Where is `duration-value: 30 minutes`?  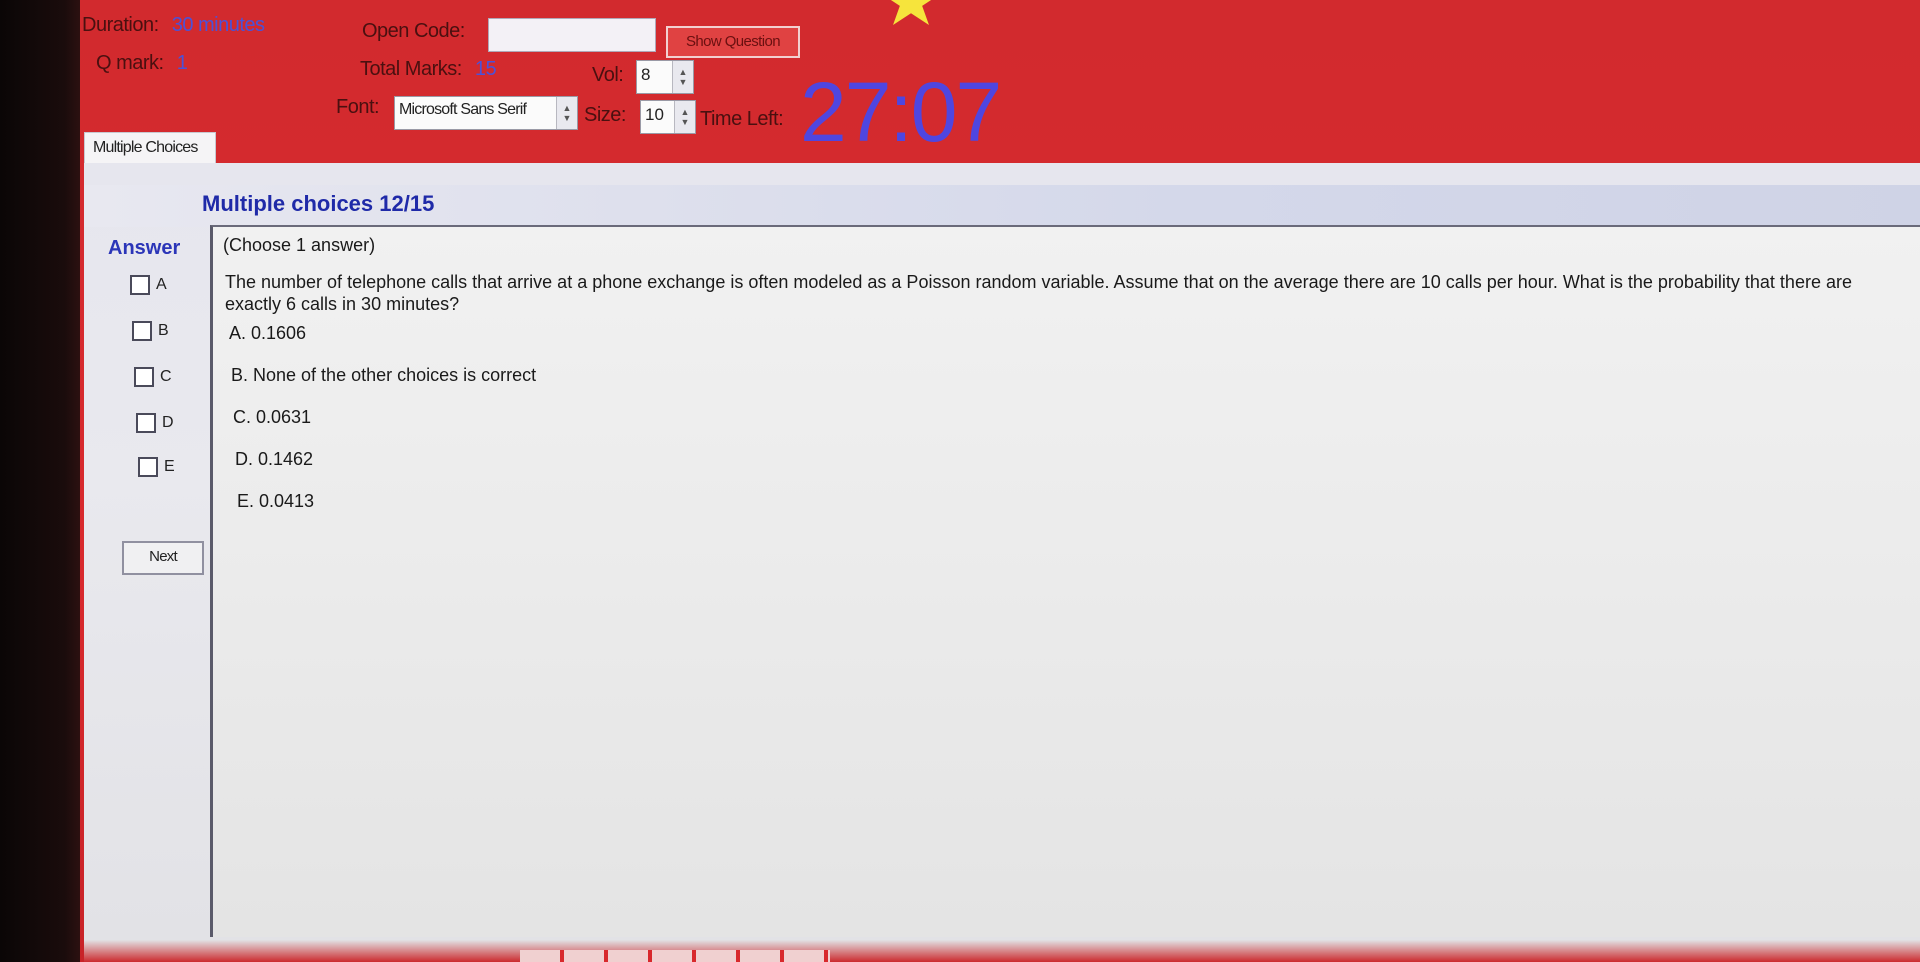 duration-value: 30 minutes is located at coordinates (218, 25).